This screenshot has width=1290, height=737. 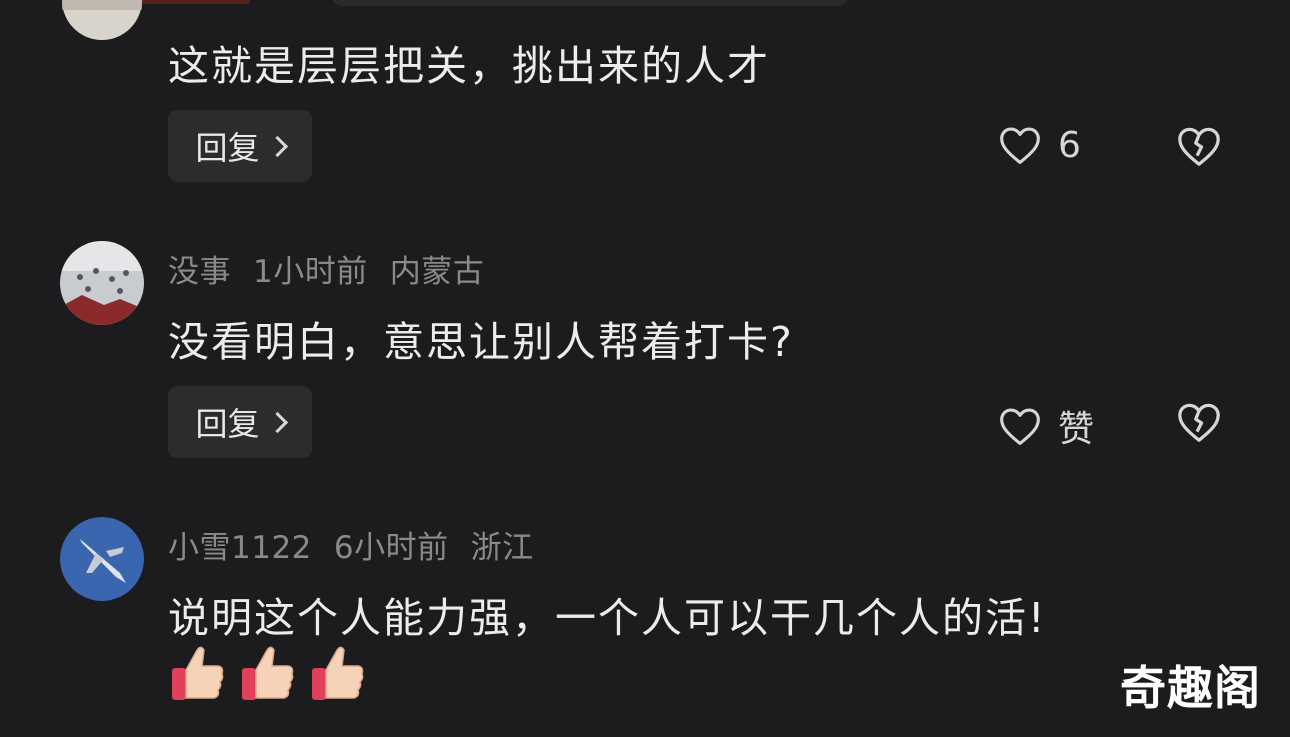 I want to click on timestamp: 1小时前, so click(x=310, y=272).